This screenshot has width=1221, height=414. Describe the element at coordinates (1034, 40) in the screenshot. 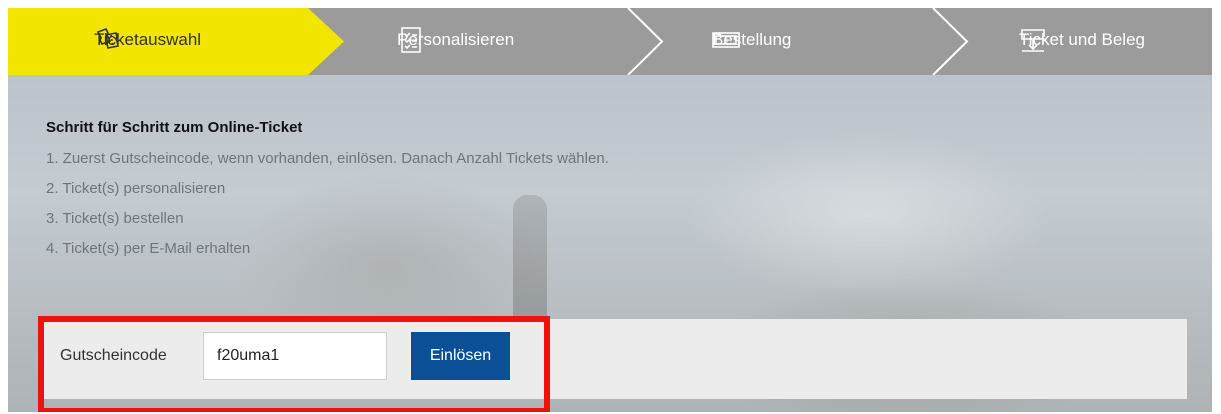

I see `ticket-download-icon` at that location.